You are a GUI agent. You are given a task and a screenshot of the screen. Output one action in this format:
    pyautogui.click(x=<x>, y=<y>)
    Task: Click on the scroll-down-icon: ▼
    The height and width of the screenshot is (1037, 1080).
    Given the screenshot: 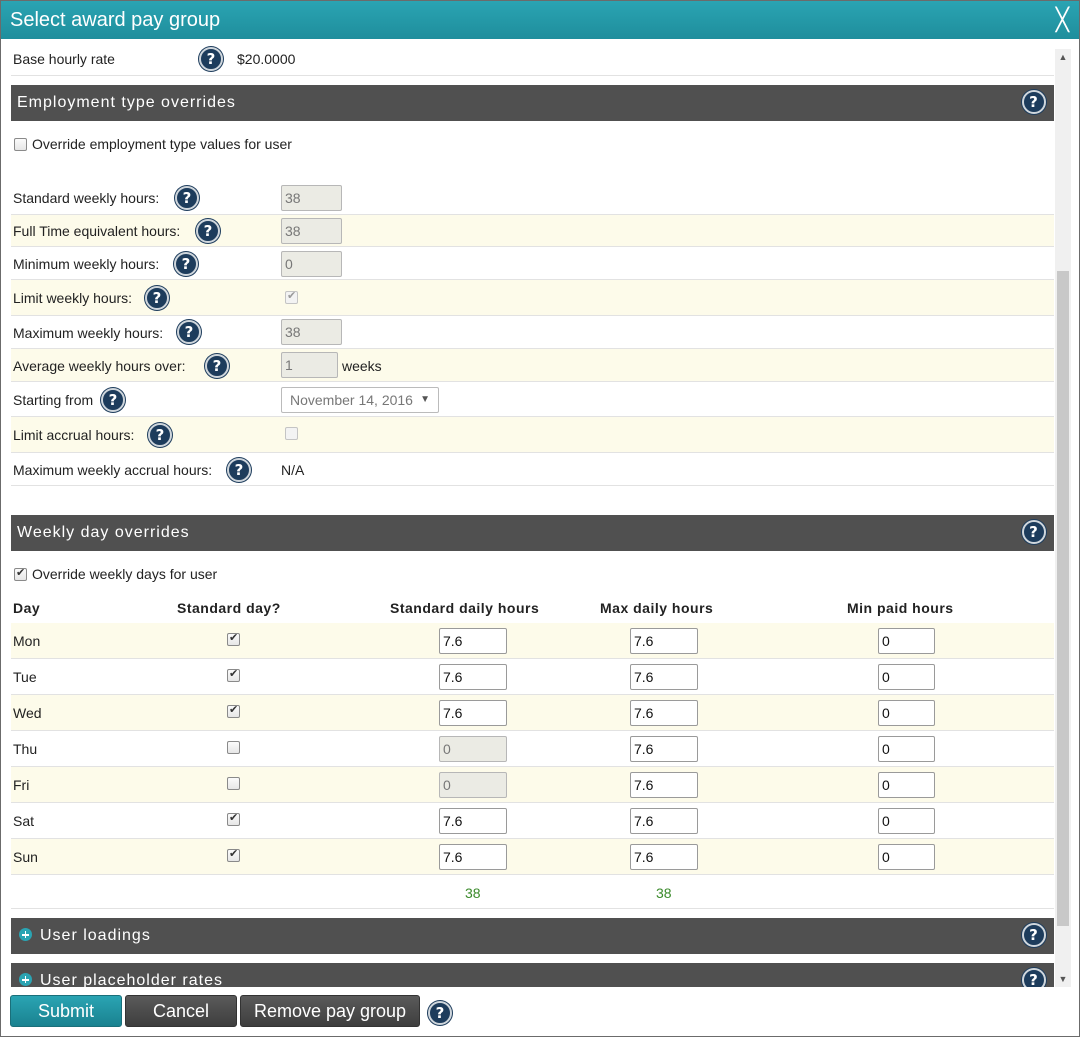 What is the action you would take?
    pyautogui.click(x=1063, y=979)
    